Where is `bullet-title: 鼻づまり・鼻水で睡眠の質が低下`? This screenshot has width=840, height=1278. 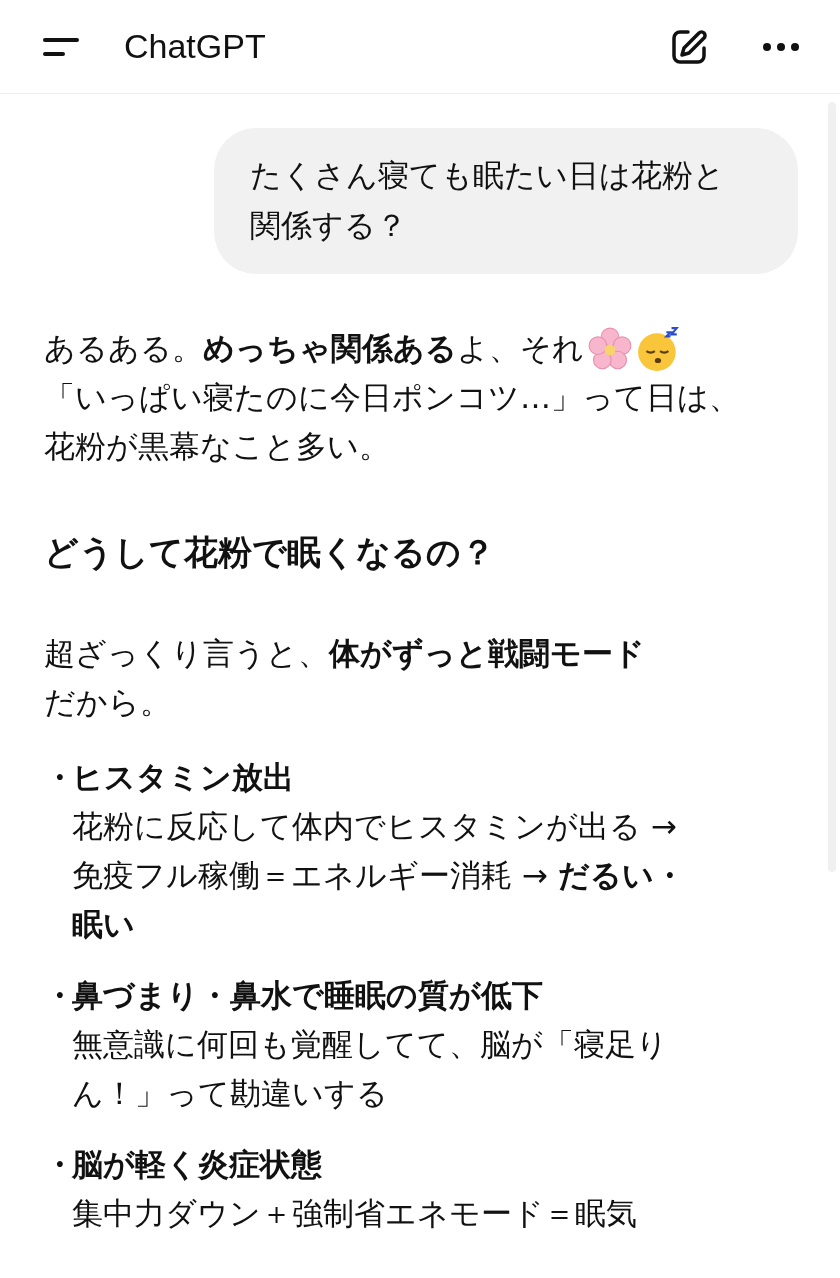
bullet-title: 鼻づまり・鼻水で睡眠の質が低下 is located at coordinates (308, 995).